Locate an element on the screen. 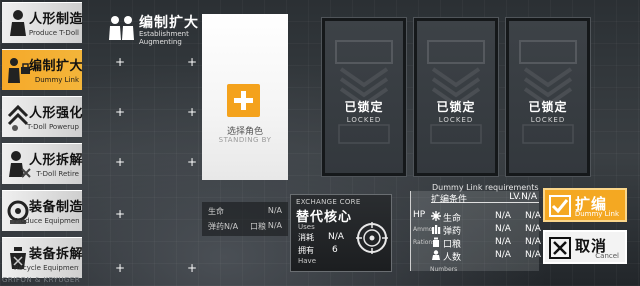 The width and height of the screenshot is (640, 286). sidebar-item-label: 编制扩大 is located at coordinates (56, 66).